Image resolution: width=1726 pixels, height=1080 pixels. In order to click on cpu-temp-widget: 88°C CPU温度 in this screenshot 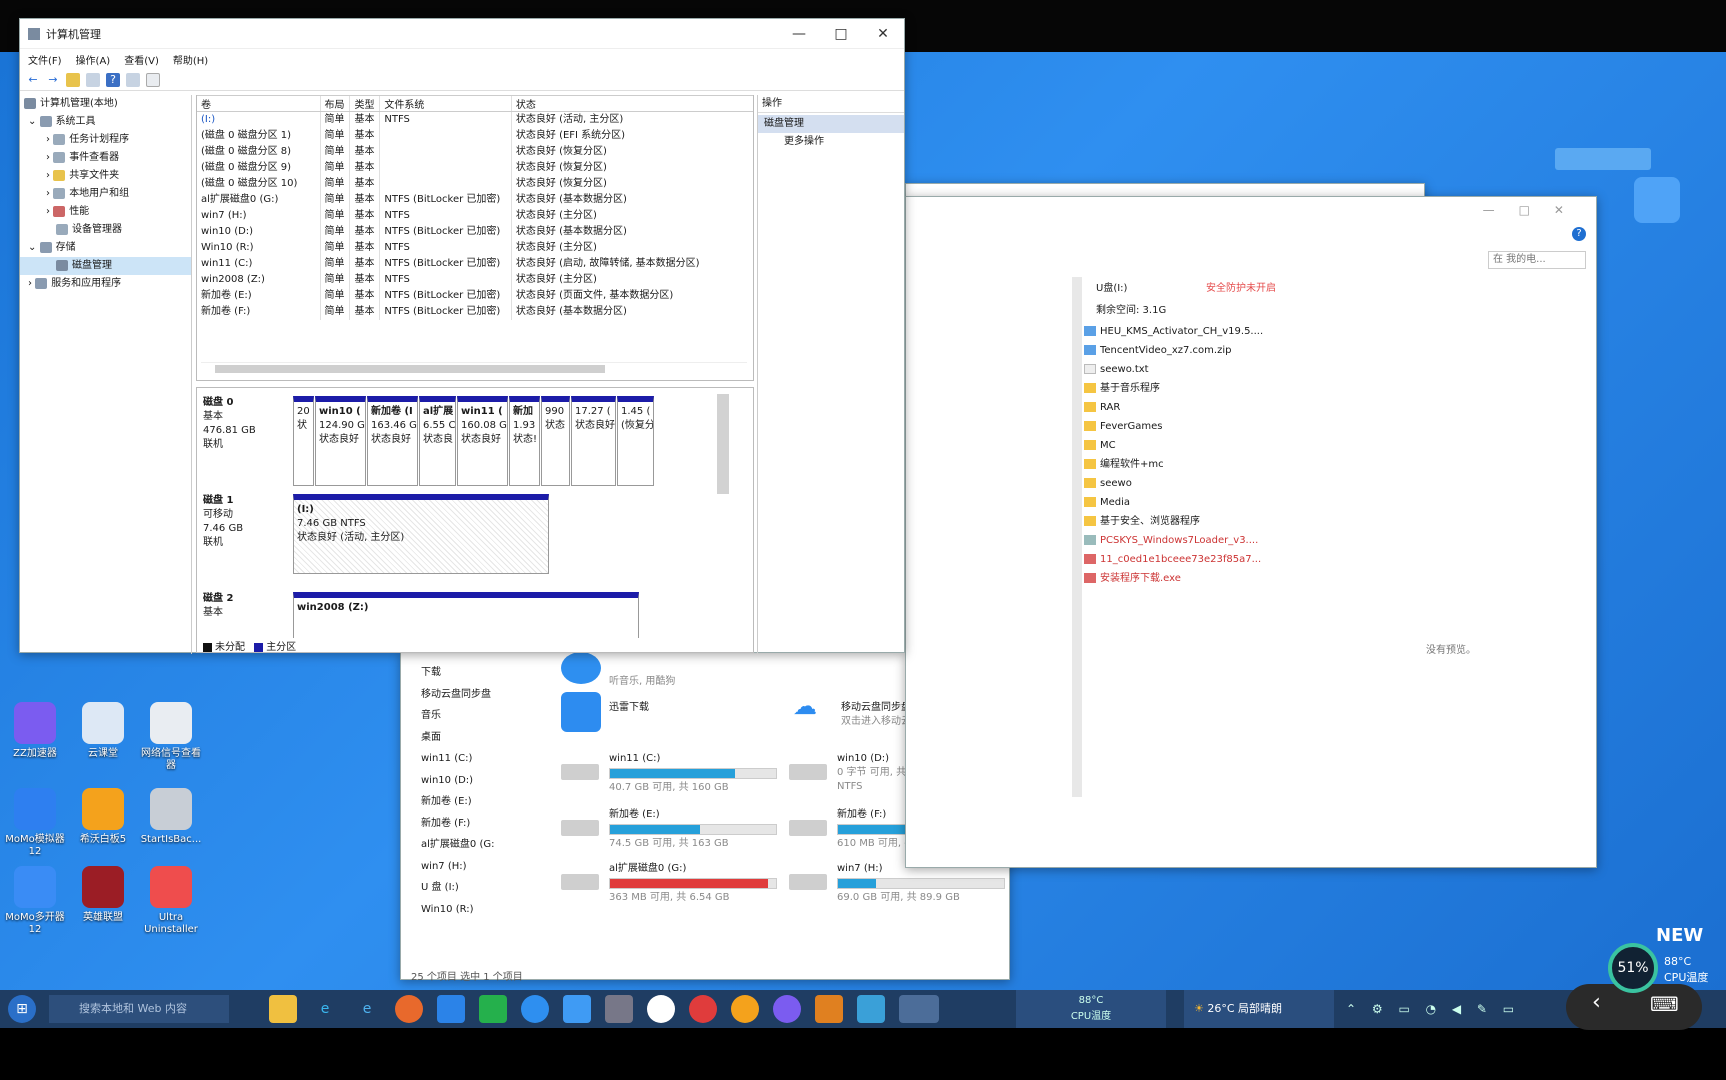, I will do `click(1091, 1009)`.